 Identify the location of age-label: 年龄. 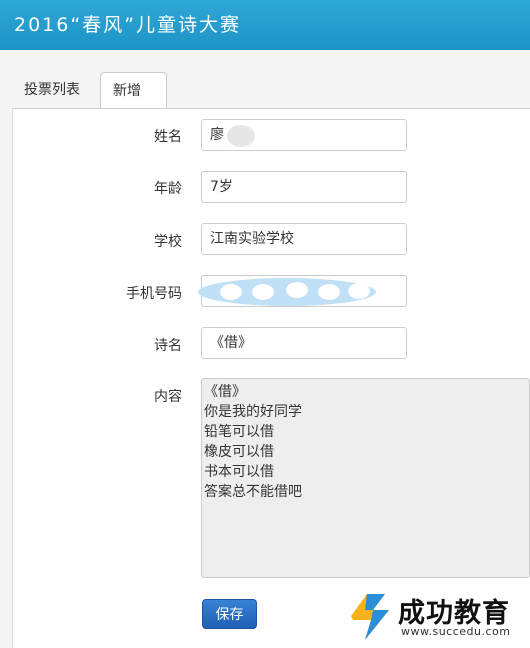
(168, 189).